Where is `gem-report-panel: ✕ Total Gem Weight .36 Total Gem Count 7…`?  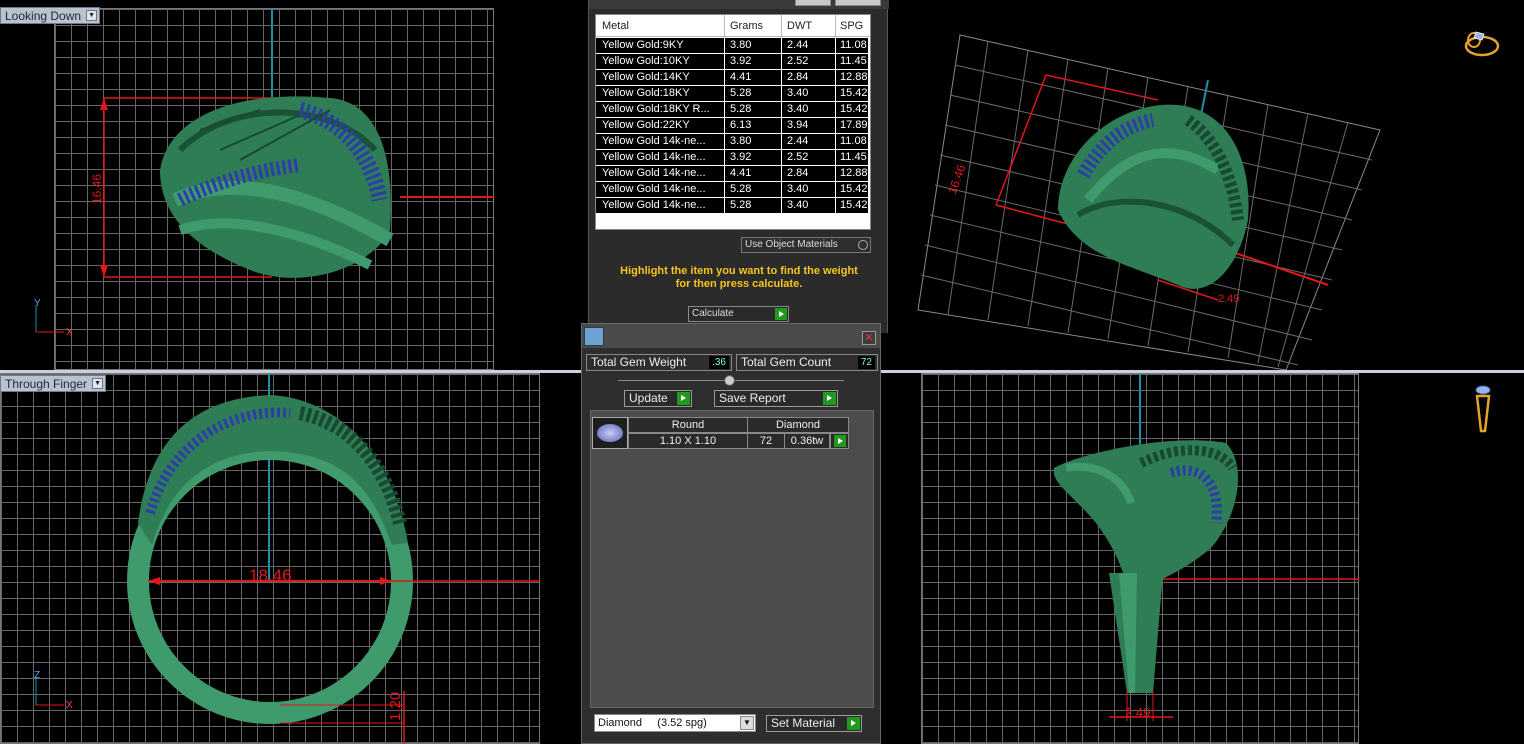 gem-report-panel: ✕ Total Gem Weight .36 Total Gem Count 7… is located at coordinates (731, 533).